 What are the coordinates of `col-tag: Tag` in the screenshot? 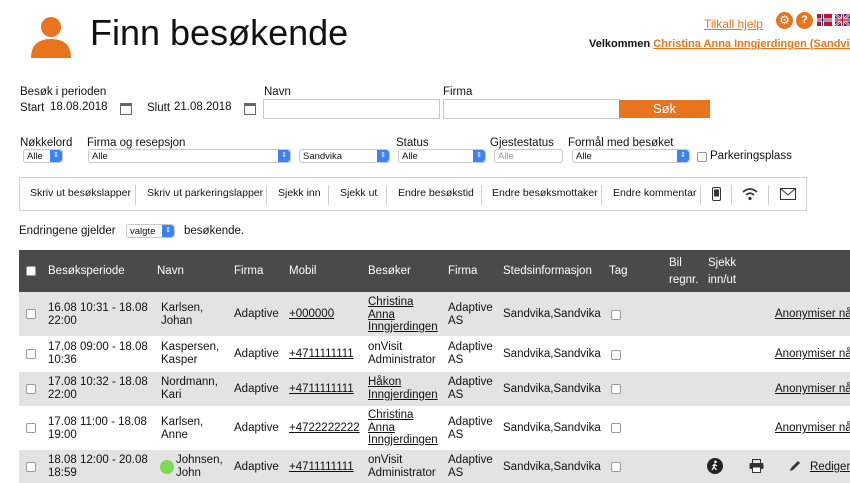 It's located at (618, 271).